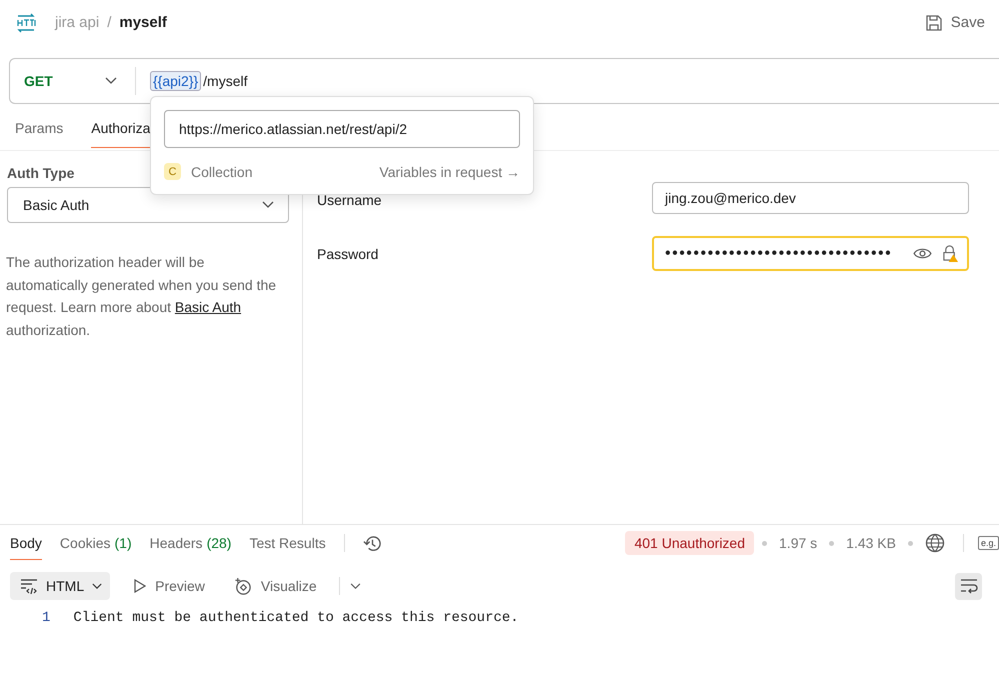 This screenshot has width=999, height=676. What do you see at coordinates (871, 543) in the screenshot?
I see `response-size: 1.43 KB` at bounding box center [871, 543].